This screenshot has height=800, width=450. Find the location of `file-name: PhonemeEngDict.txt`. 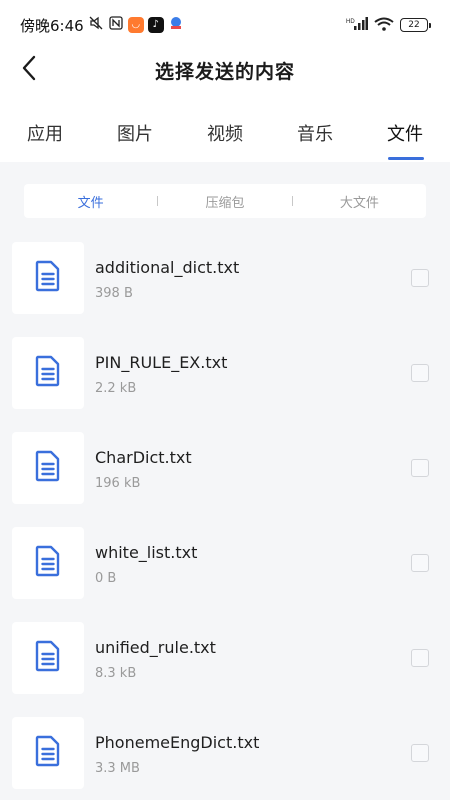

file-name: PhonemeEngDict.txt is located at coordinates (177, 742).